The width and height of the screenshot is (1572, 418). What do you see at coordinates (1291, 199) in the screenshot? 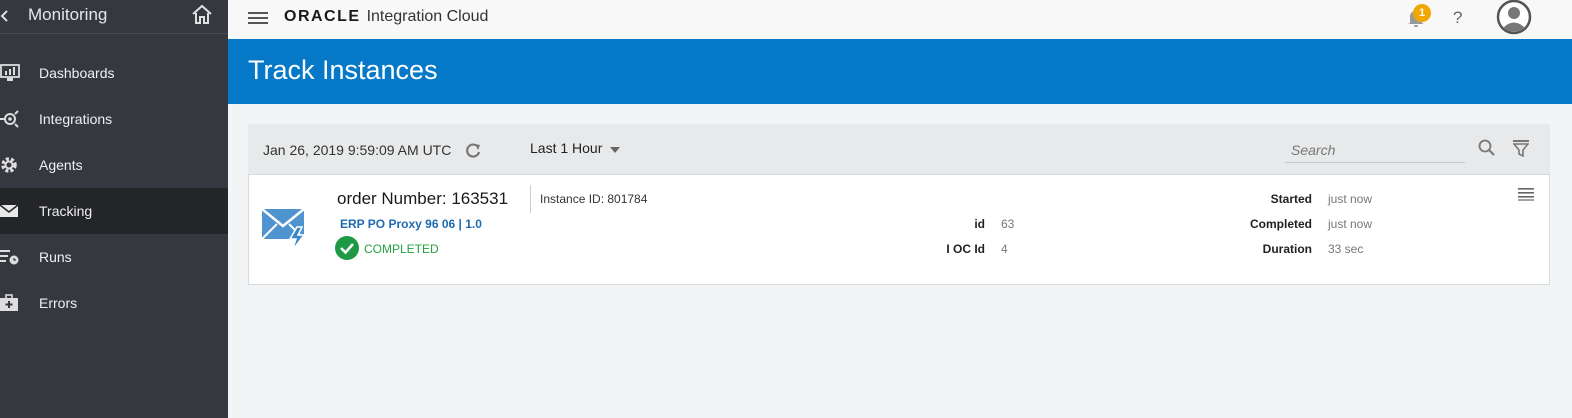
I see `started-label: Started` at bounding box center [1291, 199].